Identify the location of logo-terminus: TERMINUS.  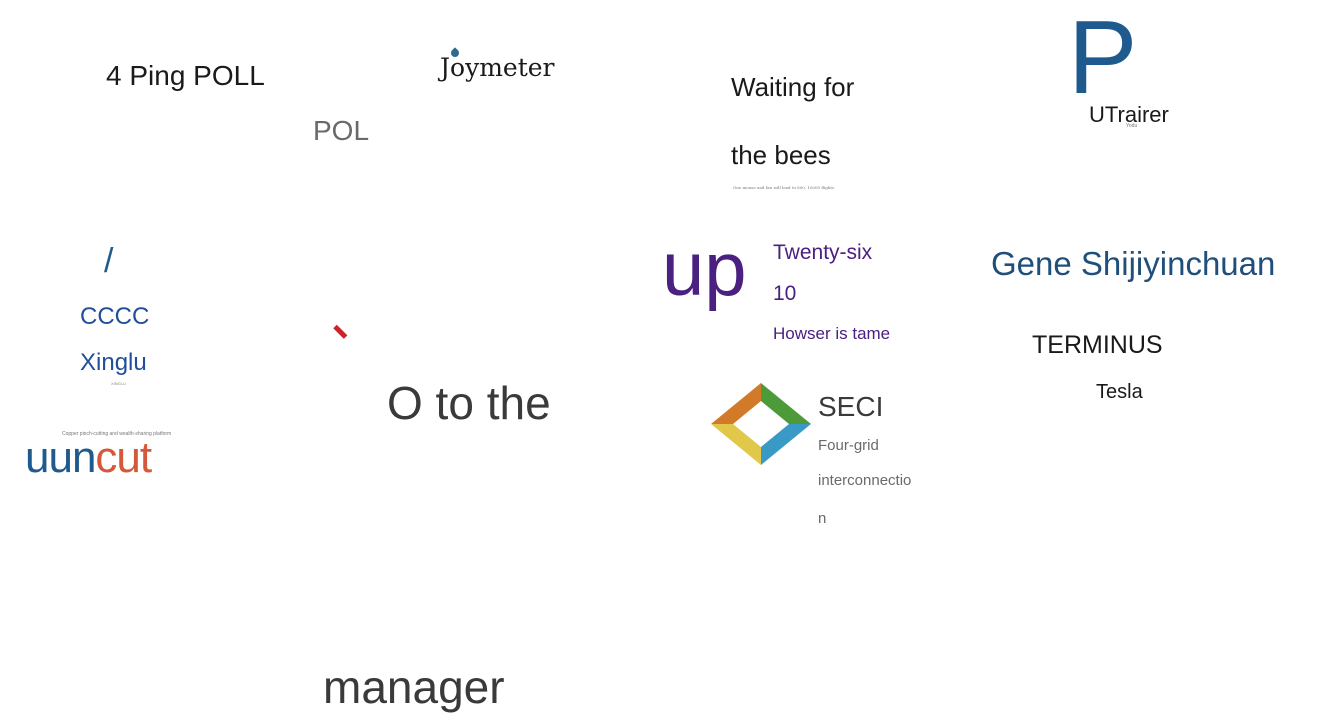
(1097, 345).